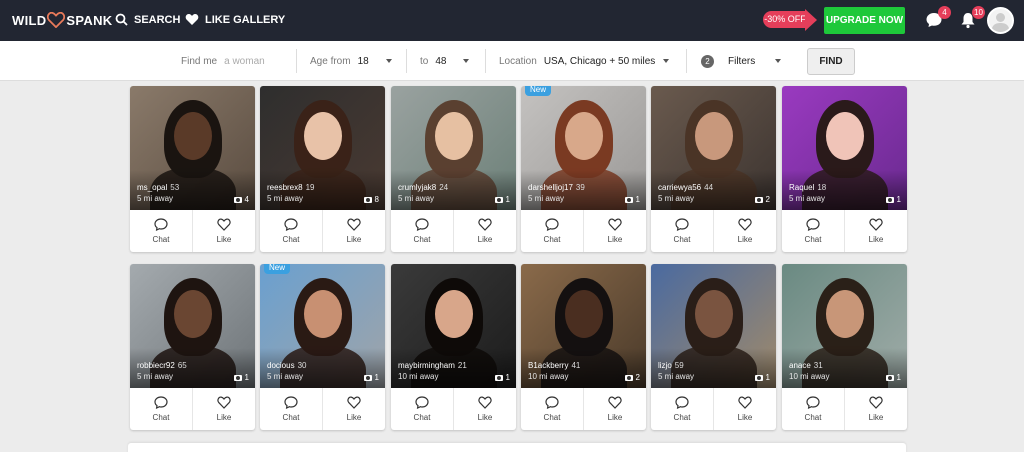 The height and width of the screenshot is (452, 1024). I want to click on profile-photo: docious 30 5 mi away 1, so click(322, 326).